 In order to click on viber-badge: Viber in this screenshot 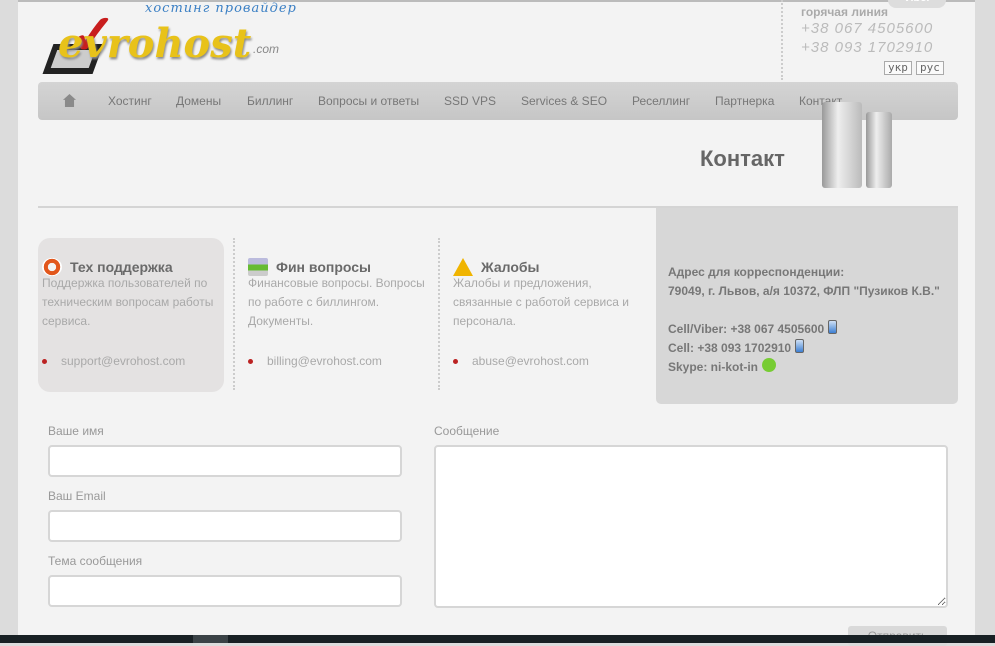, I will do `click(917, 4)`.